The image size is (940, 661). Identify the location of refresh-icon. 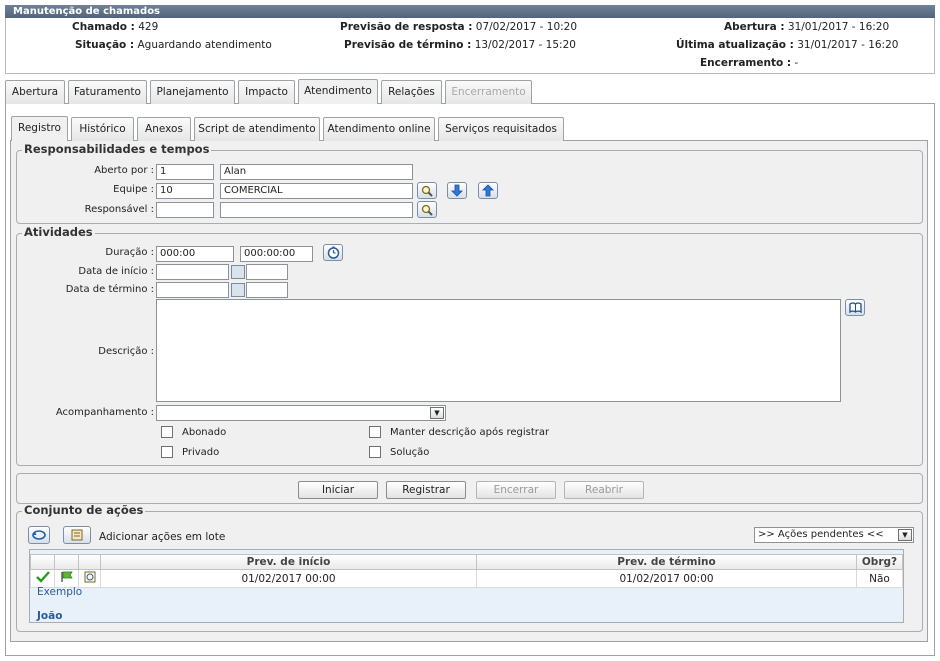
(39, 535).